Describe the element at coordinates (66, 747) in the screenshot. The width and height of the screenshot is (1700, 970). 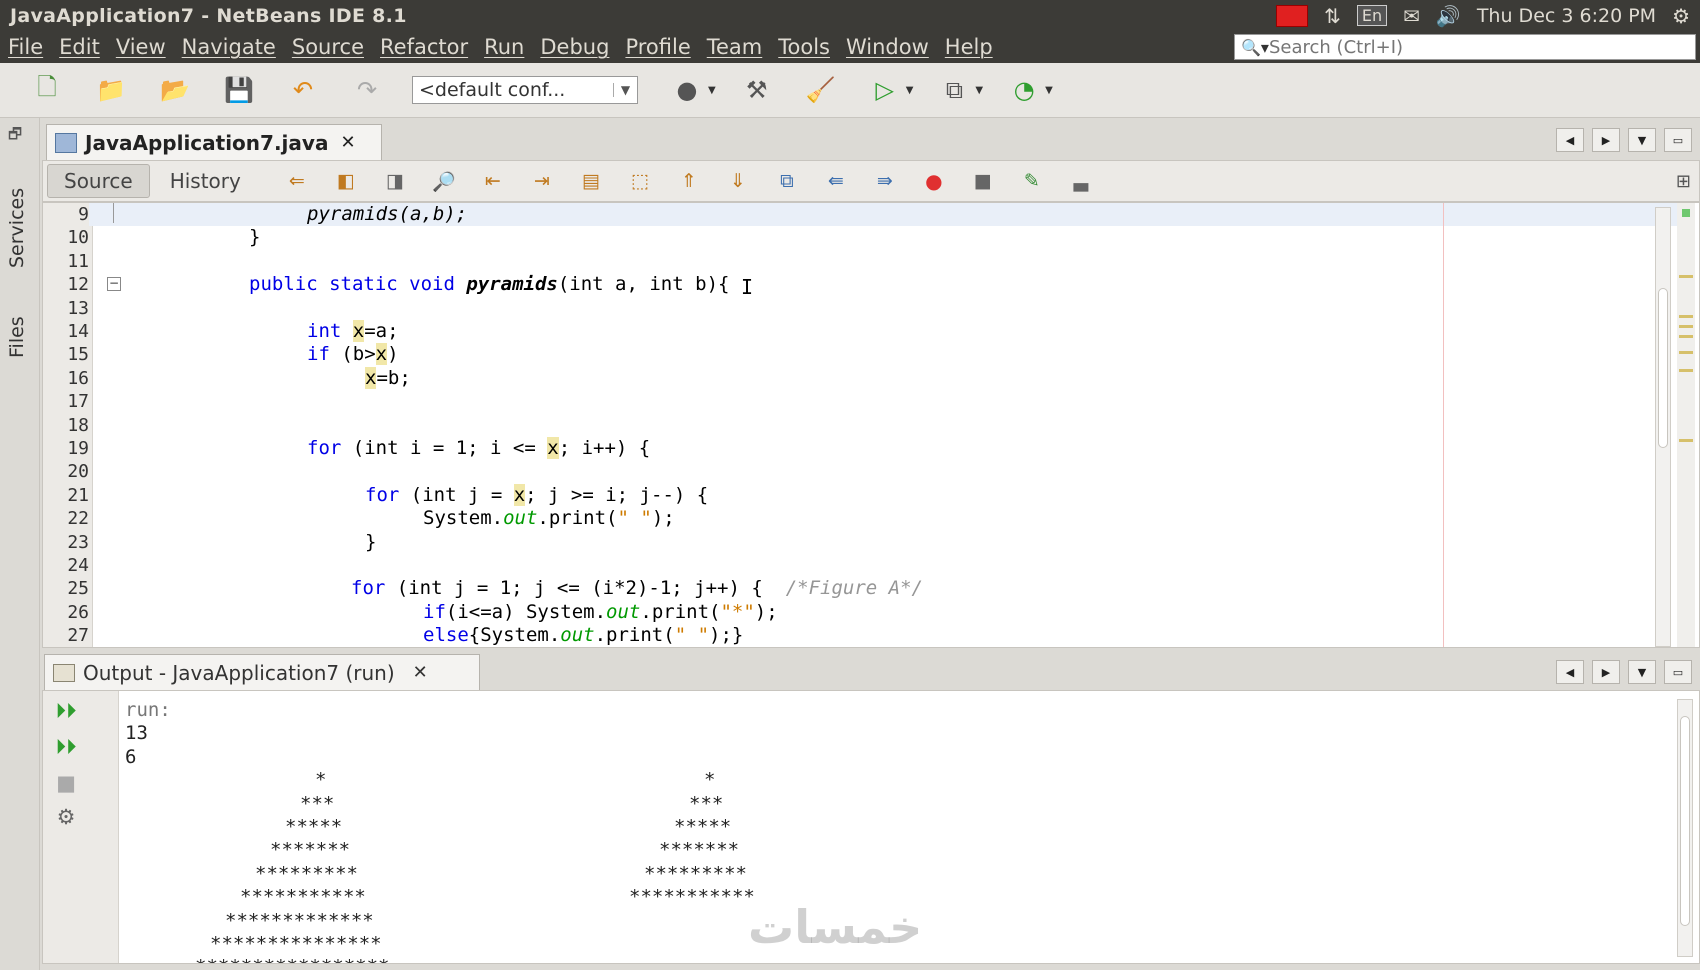
I see `rerun-with-args-icon: ⏵⏵` at that location.